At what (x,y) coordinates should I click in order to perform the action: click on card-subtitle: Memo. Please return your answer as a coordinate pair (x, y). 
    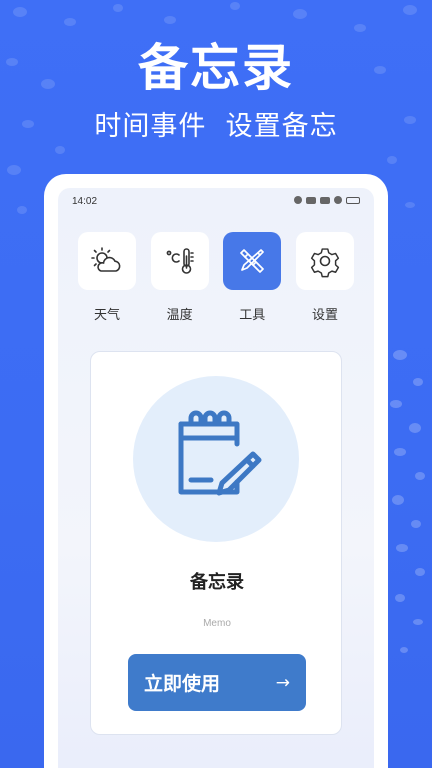
    Looking at the image, I should click on (217, 623).